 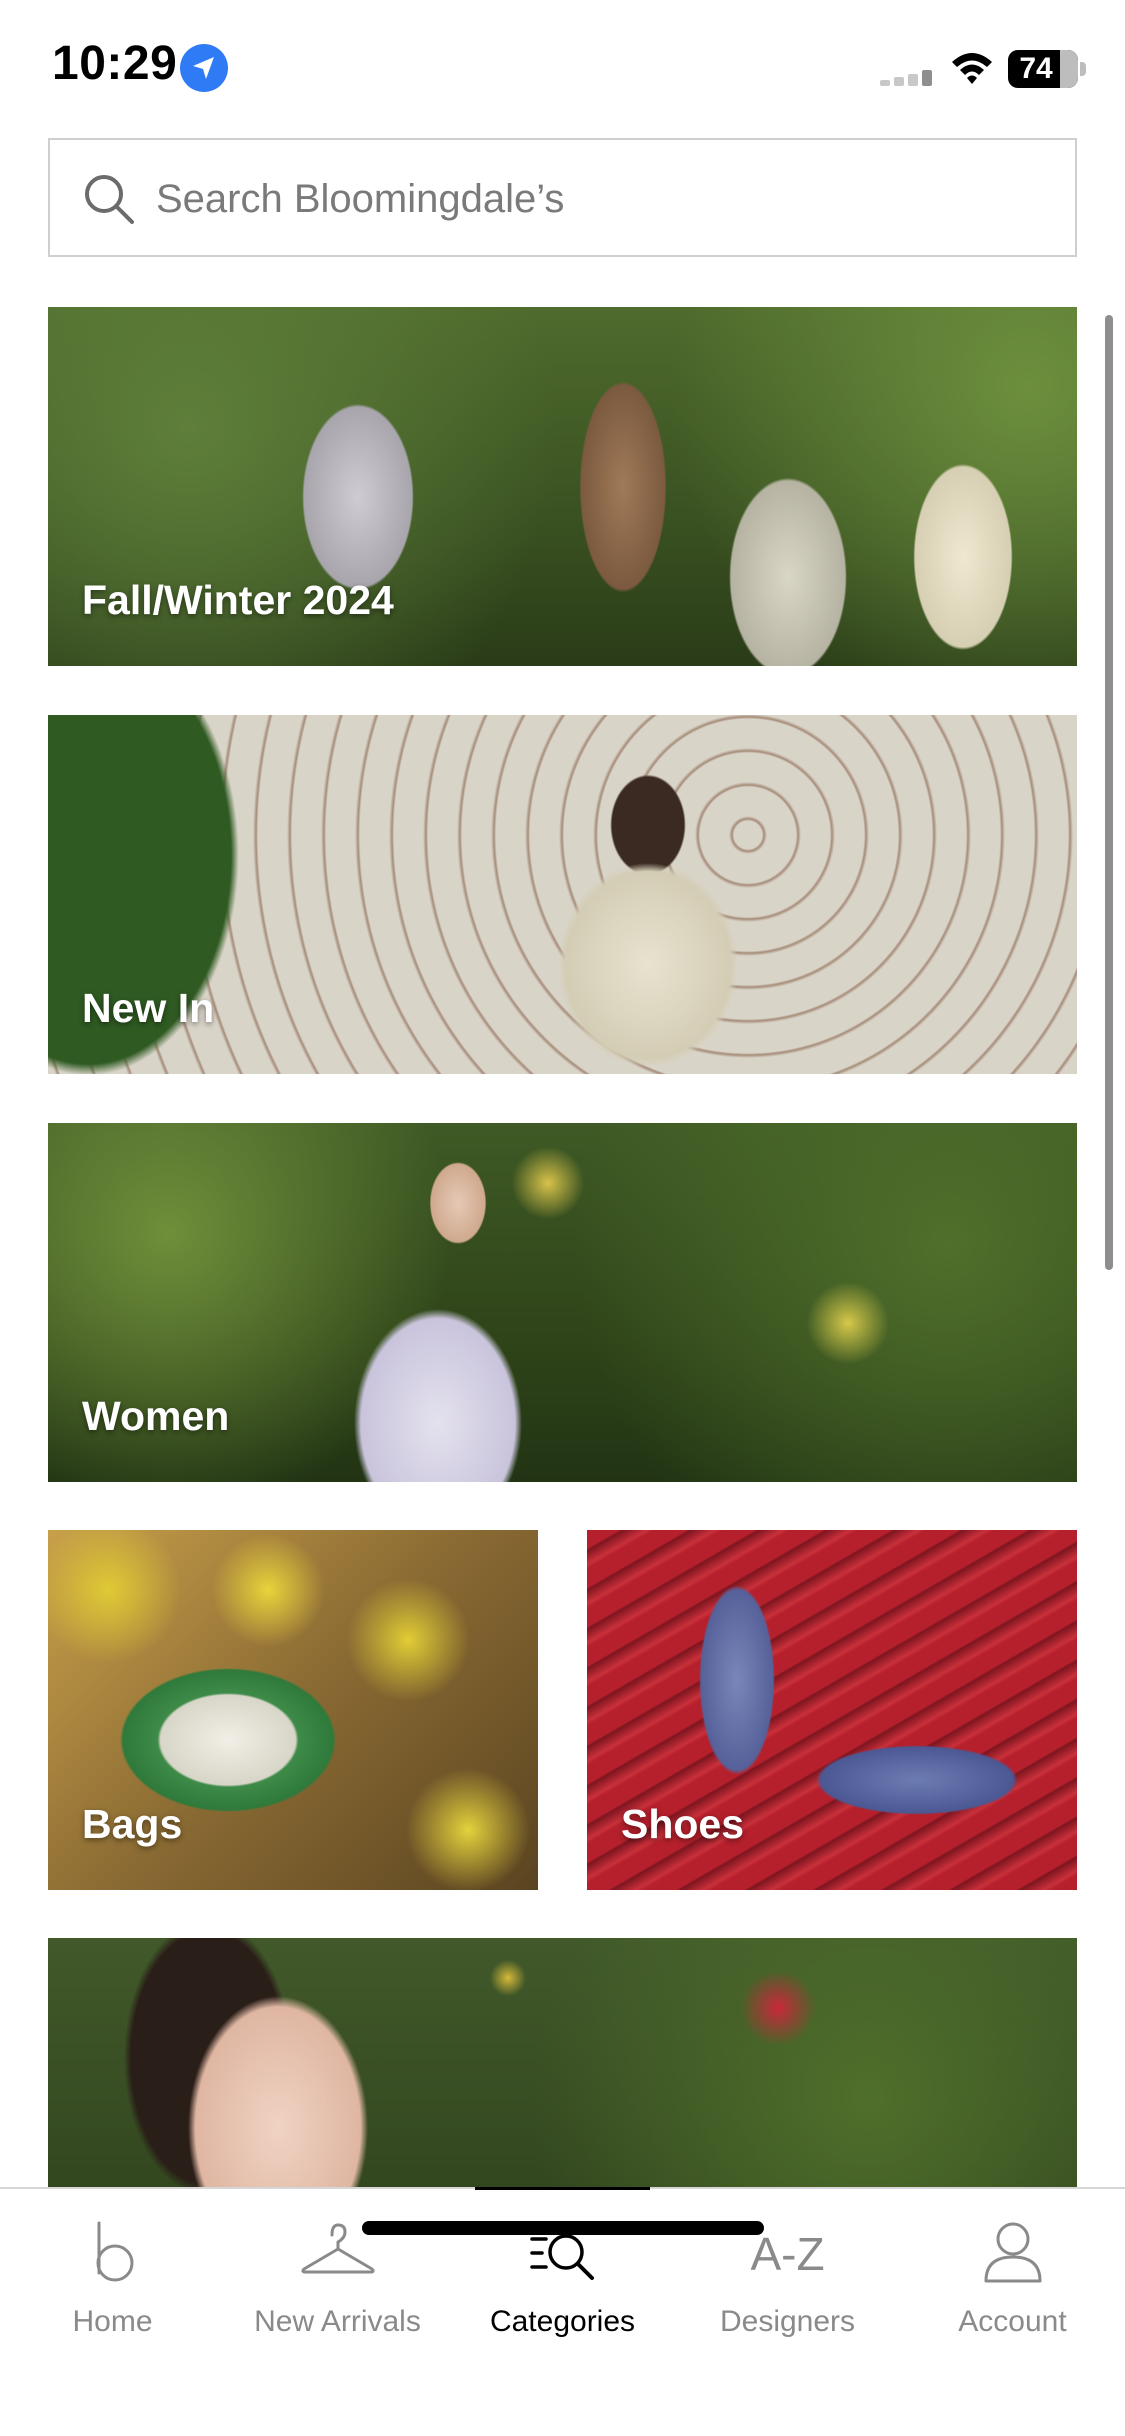 I want to click on tab-label: Categories, so click(x=562, y=2321).